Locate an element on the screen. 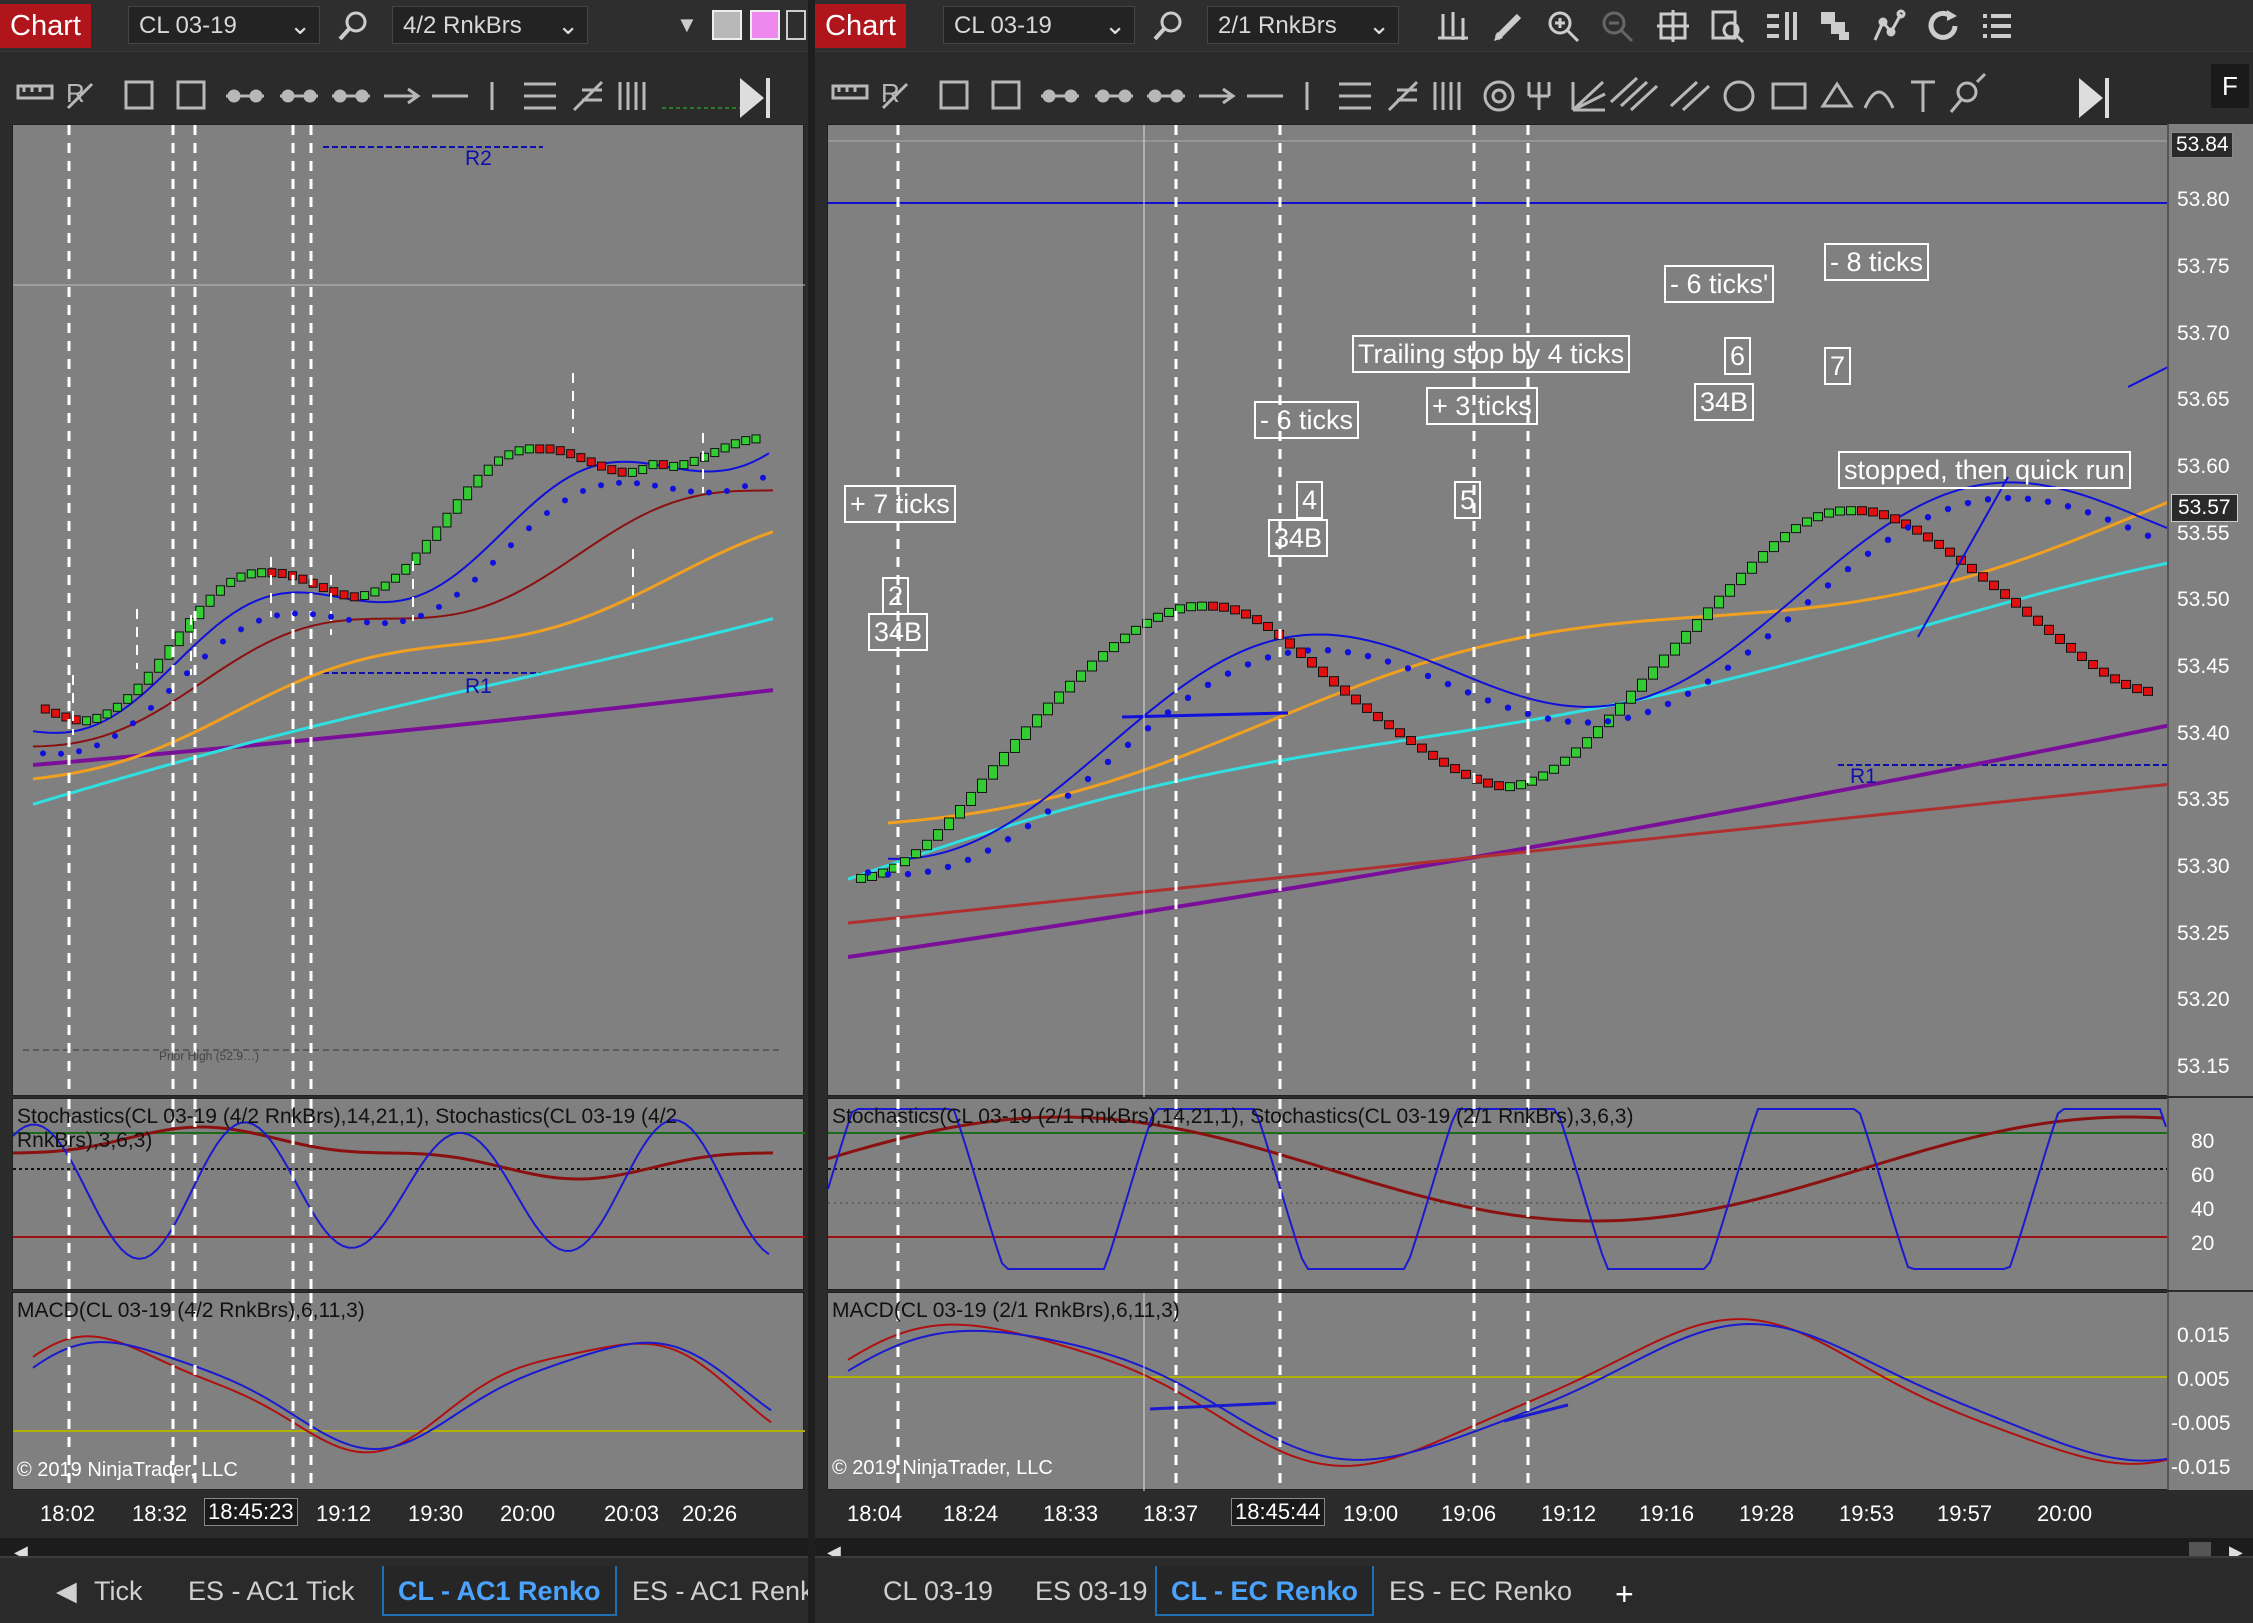  crosshair-time-label: 18:45:23 is located at coordinates (251, 1512).